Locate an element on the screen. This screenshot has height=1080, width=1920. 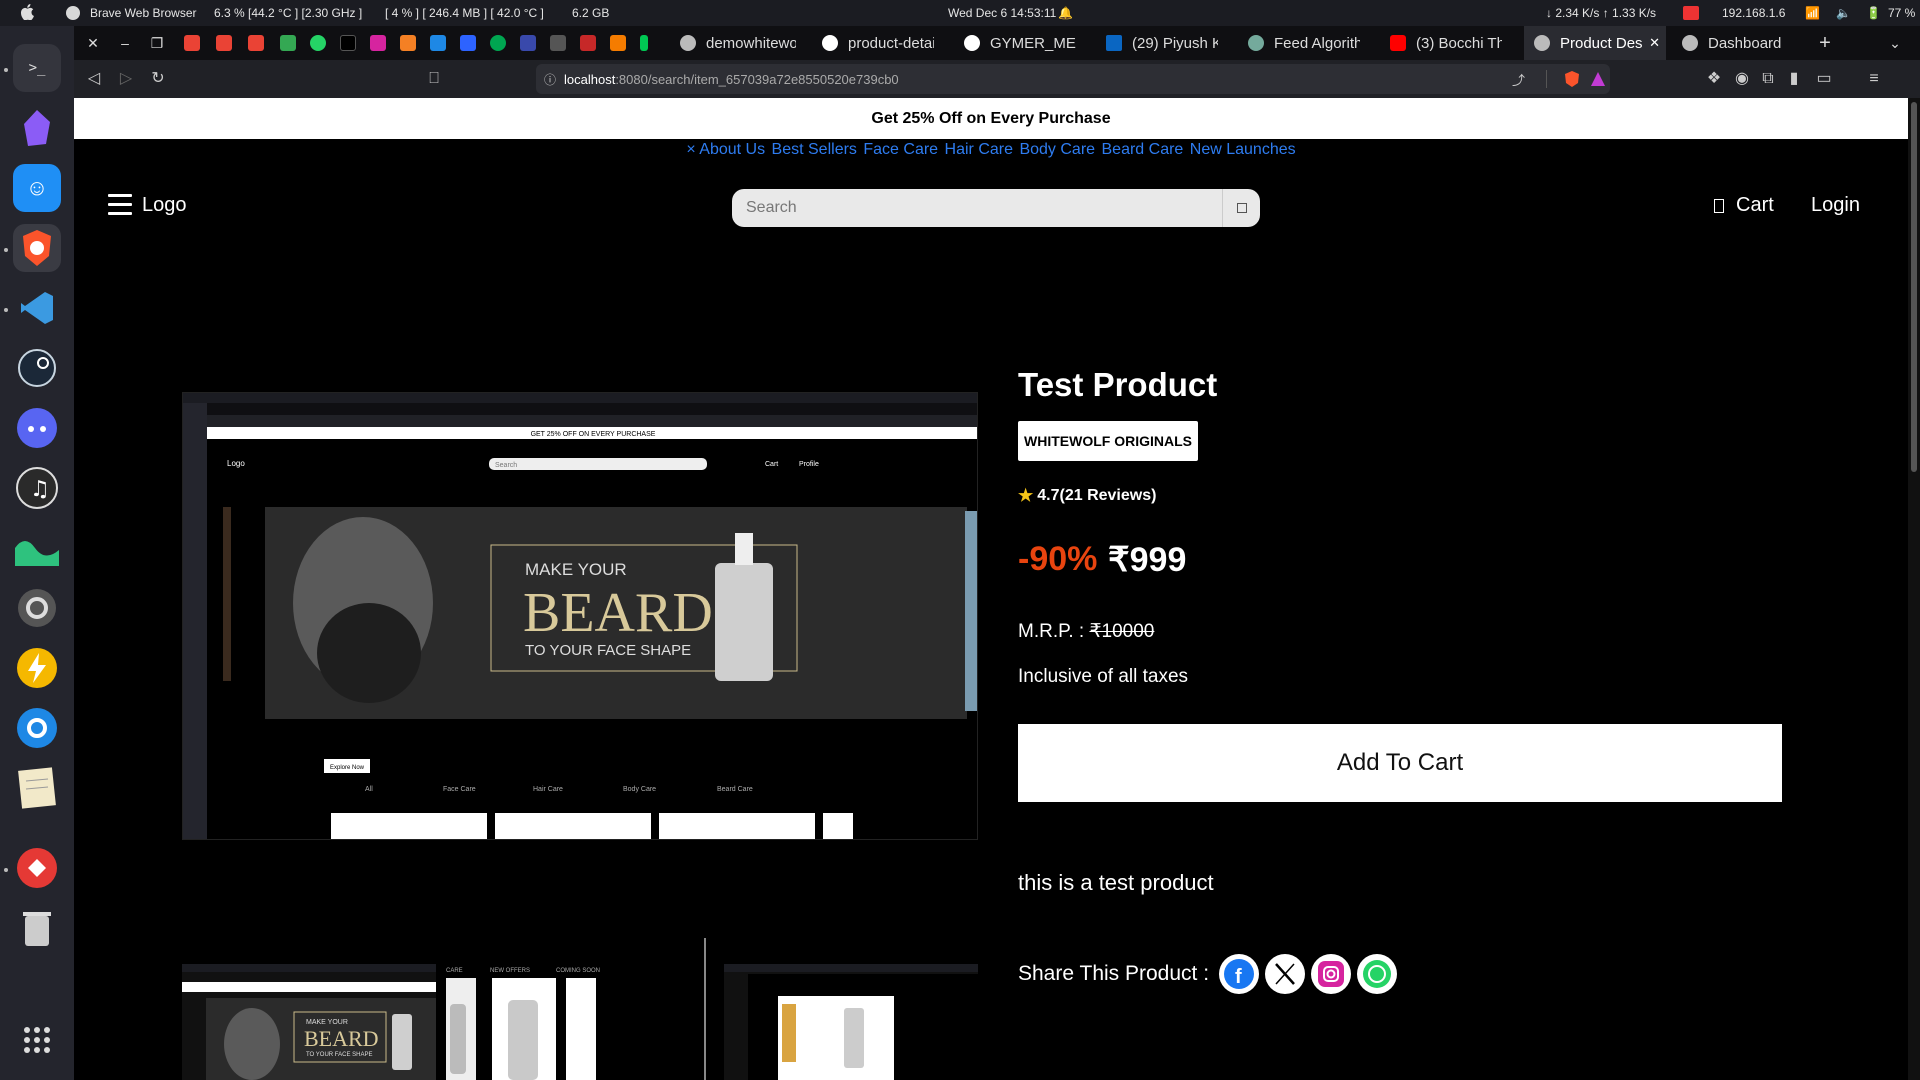
preferences-icon is located at coordinates (37, 728).